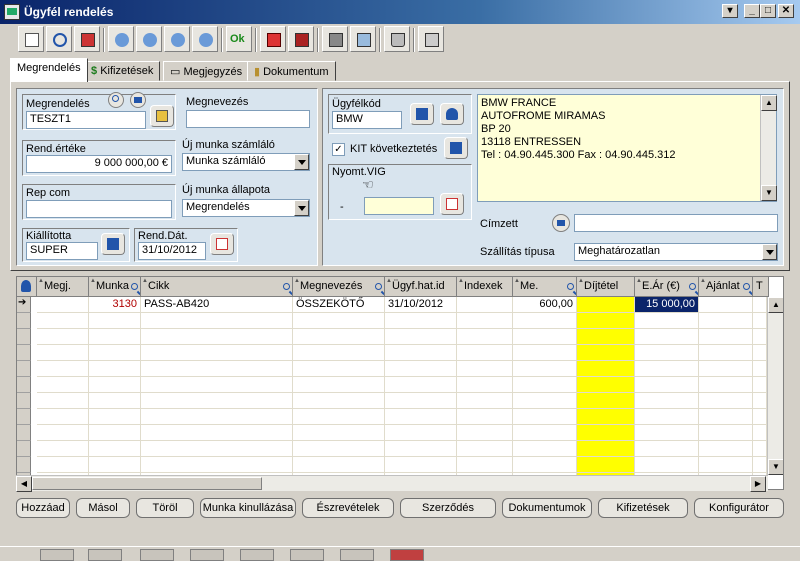 Image resolution: width=800 pixels, height=561 pixels. Describe the element at coordinates (726, 287) in the screenshot. I see `grid-header-ajanlat: ▲ Ajánlat` at that location.